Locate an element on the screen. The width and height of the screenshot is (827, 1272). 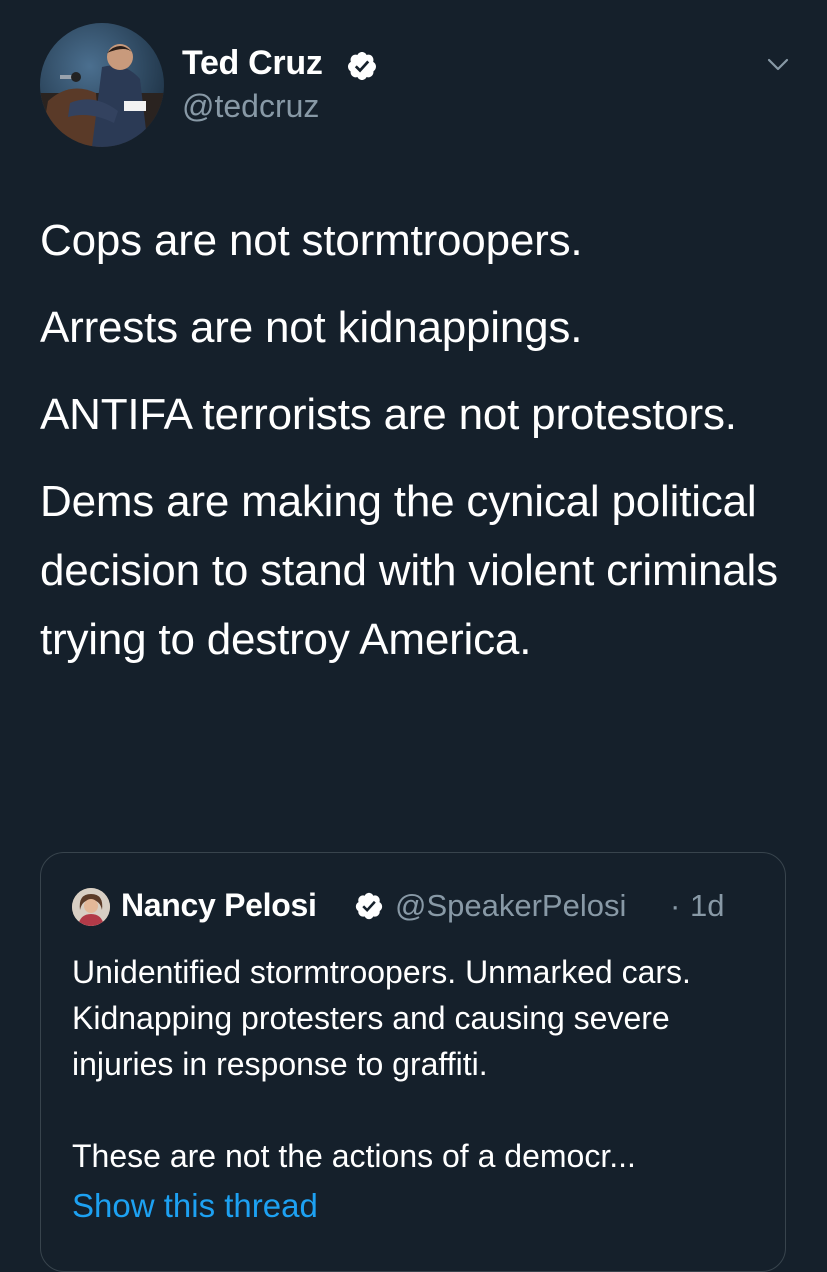
quoted-author-display-name: Nancy Pelosi is located at coordinates (219, 905).